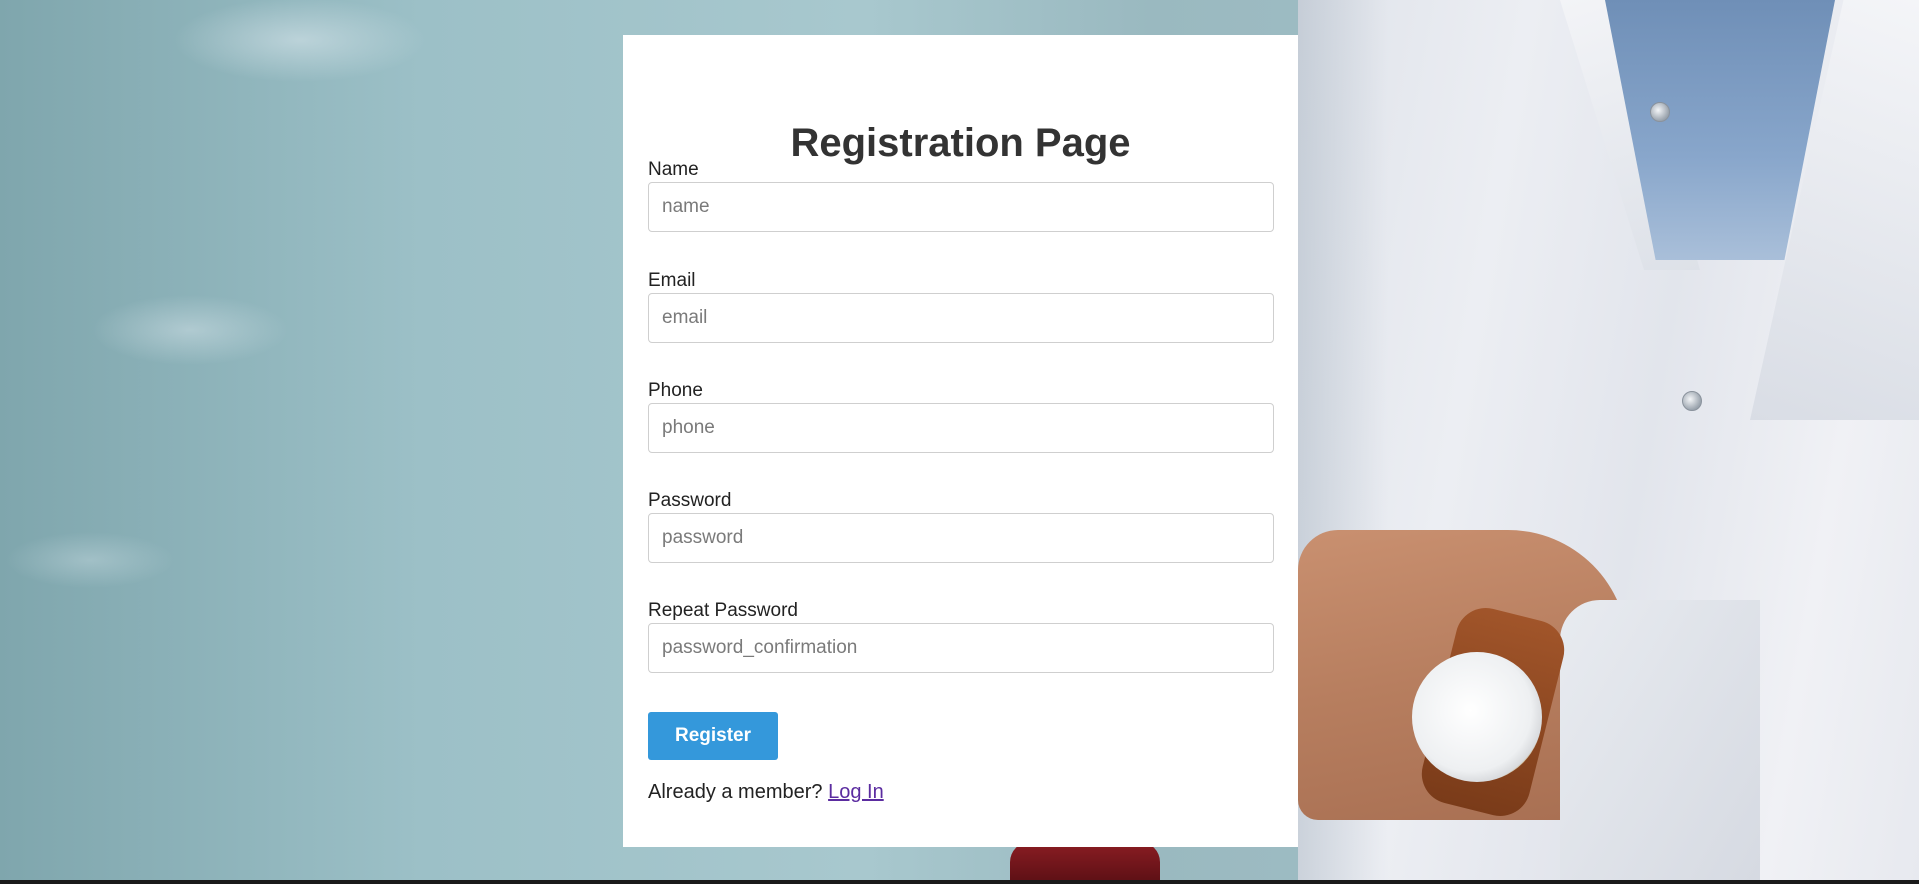 This screenshot has height=884, width=1919. Describe the element at coordinates (690, 500) in the screenshot. I see `password-label: Password` at that location.